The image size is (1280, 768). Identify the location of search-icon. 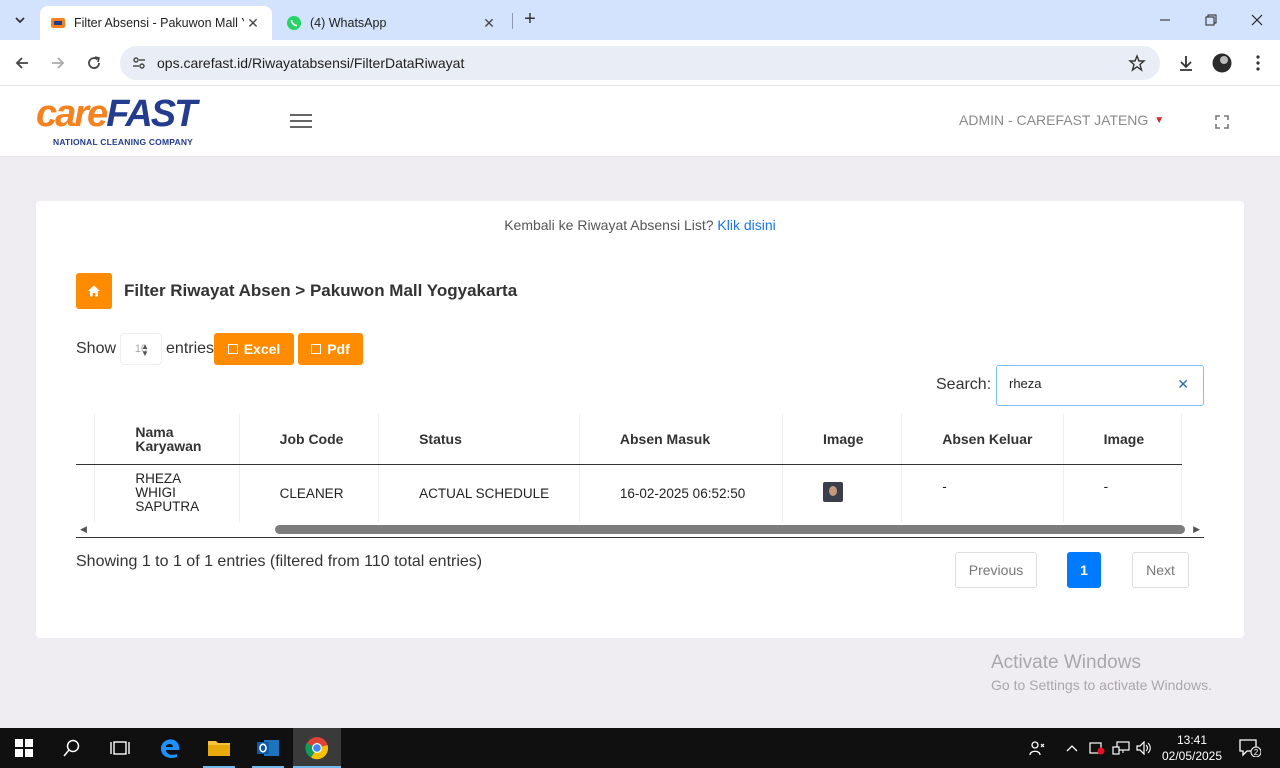
(71, 748).